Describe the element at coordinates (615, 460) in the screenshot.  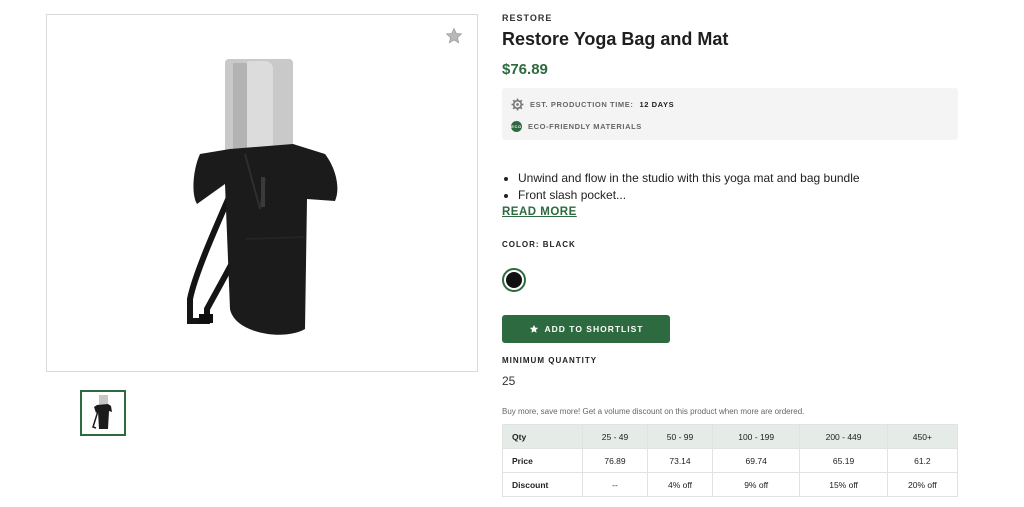
I see `table-cell: 76.89` at that location.